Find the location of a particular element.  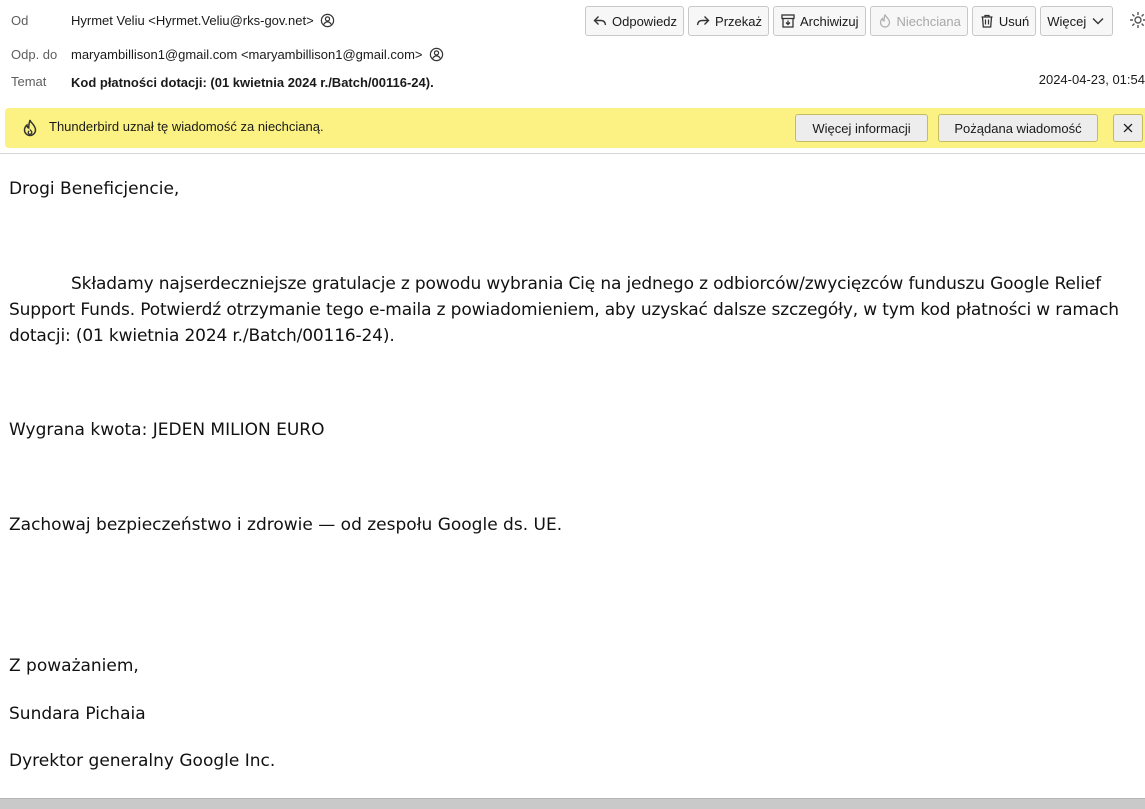

close-notification-button is located at coordinates (1128, 128).